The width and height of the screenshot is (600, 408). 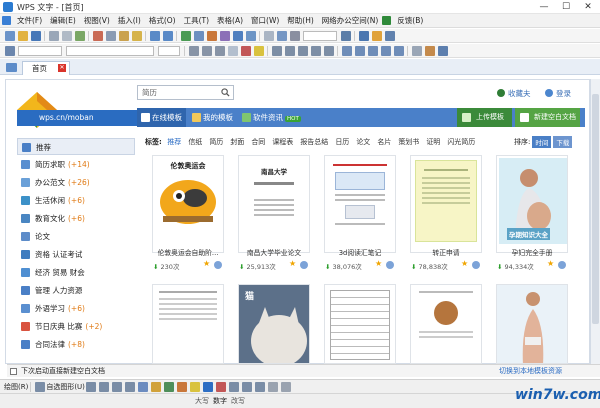 I want to click on card-title: 南昌大学毕业论文, so click(x=274, y=252).